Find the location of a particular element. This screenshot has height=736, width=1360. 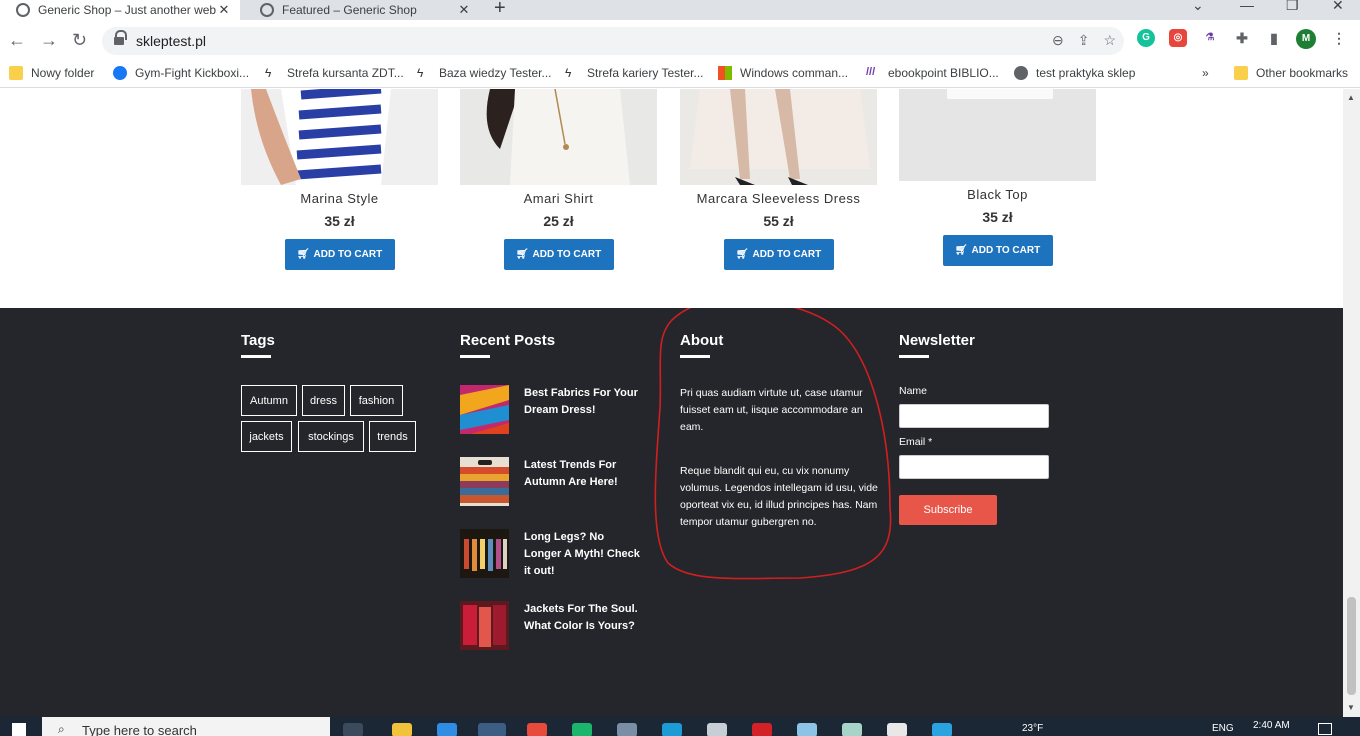

product-name: Marina Style is located at coordinates (339, 198).